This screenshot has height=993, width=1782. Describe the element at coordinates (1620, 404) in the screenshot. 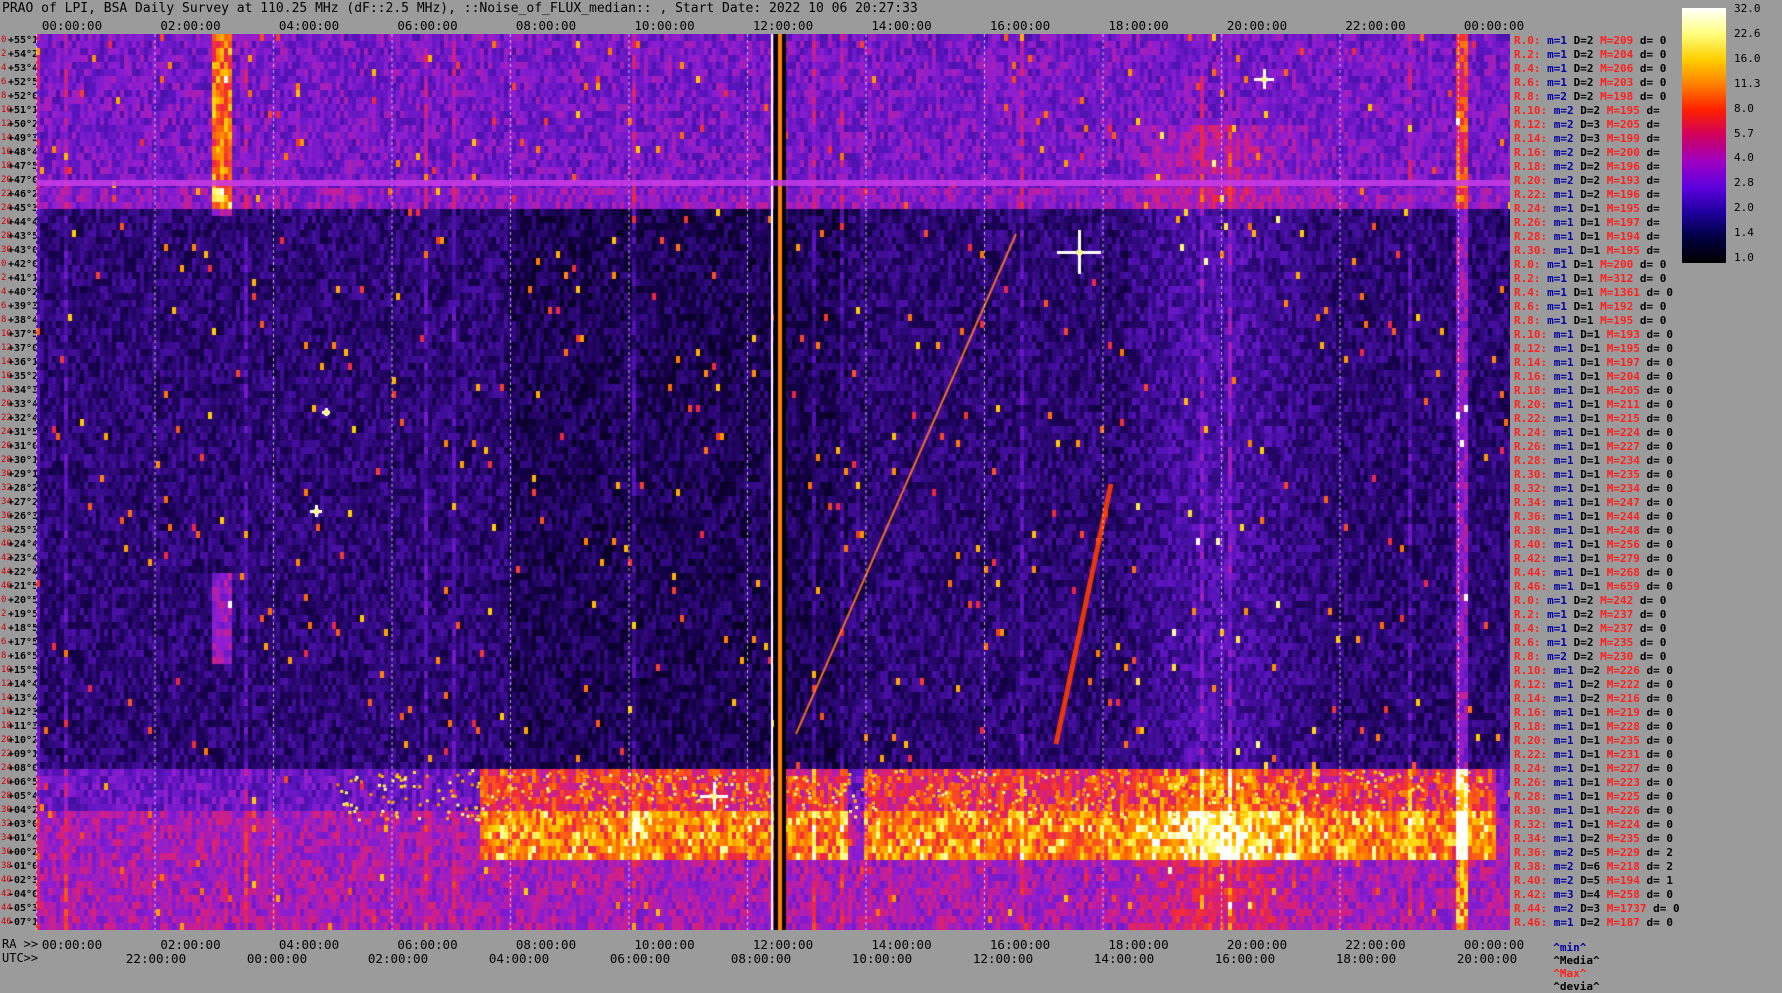

I see `receiver-max: M=211` at that location.